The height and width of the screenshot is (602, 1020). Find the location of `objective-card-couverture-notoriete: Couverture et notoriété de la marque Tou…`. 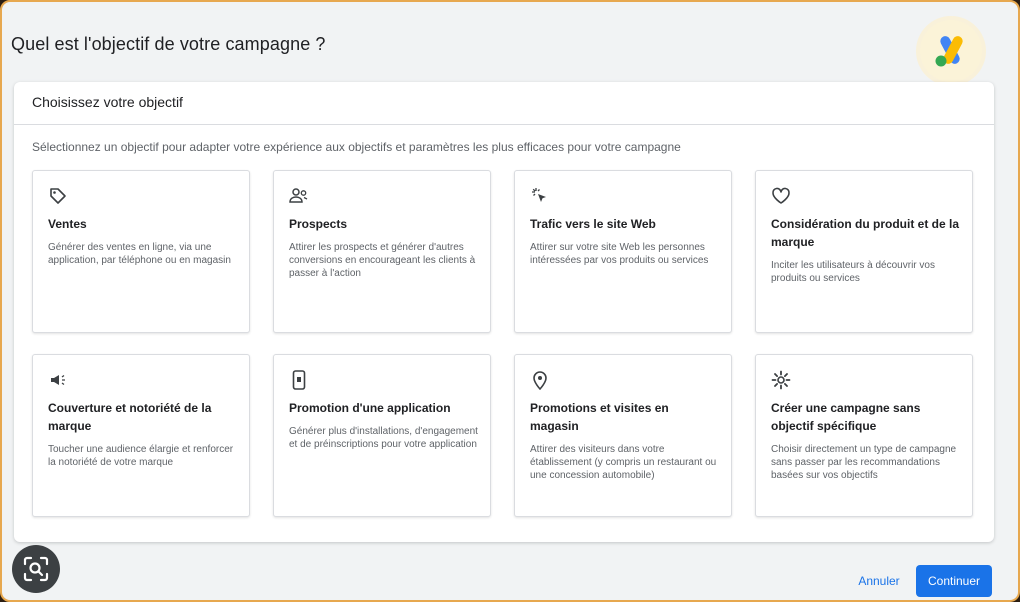

objective-card-couverture-notoriete: Couverture et notoriété de la marque Tou… is located at coordinates (141, 435).